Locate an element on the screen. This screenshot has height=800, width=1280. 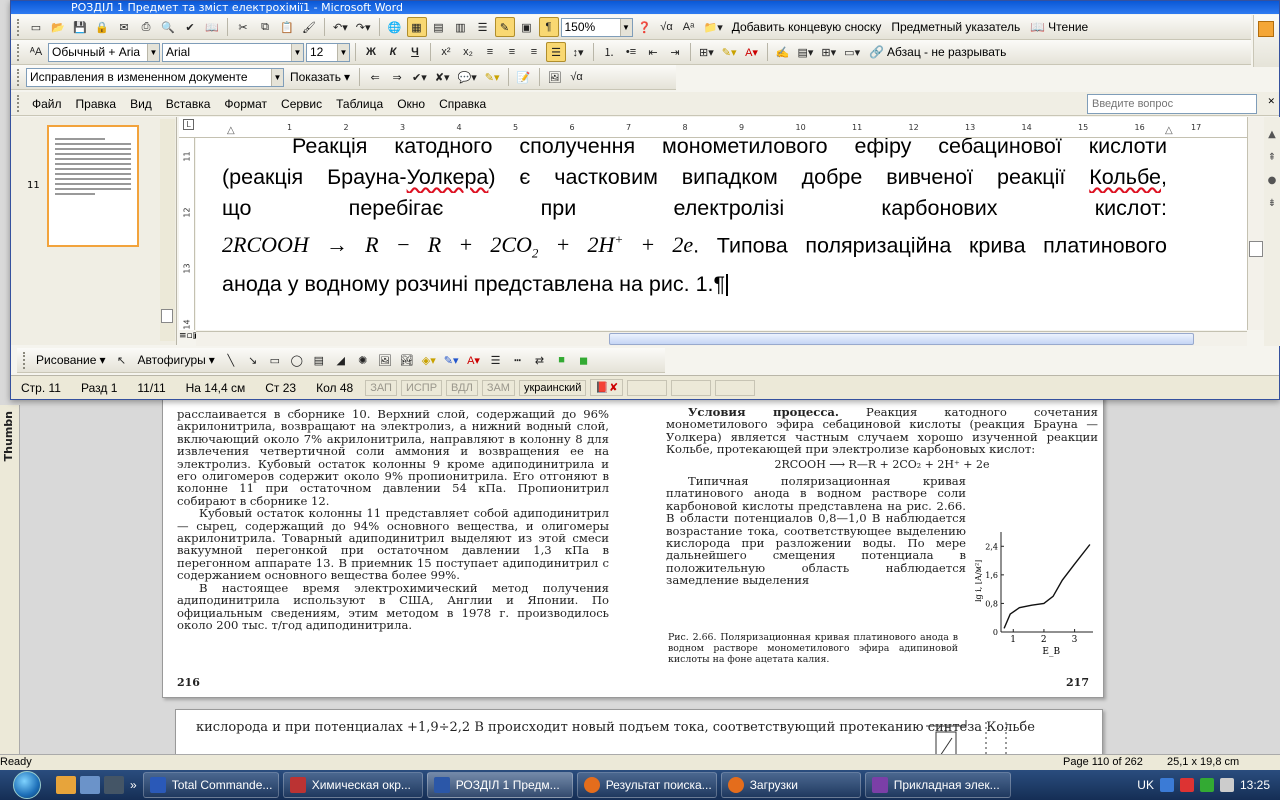
language-indicator: украинский is located at coordinates (552, 387).